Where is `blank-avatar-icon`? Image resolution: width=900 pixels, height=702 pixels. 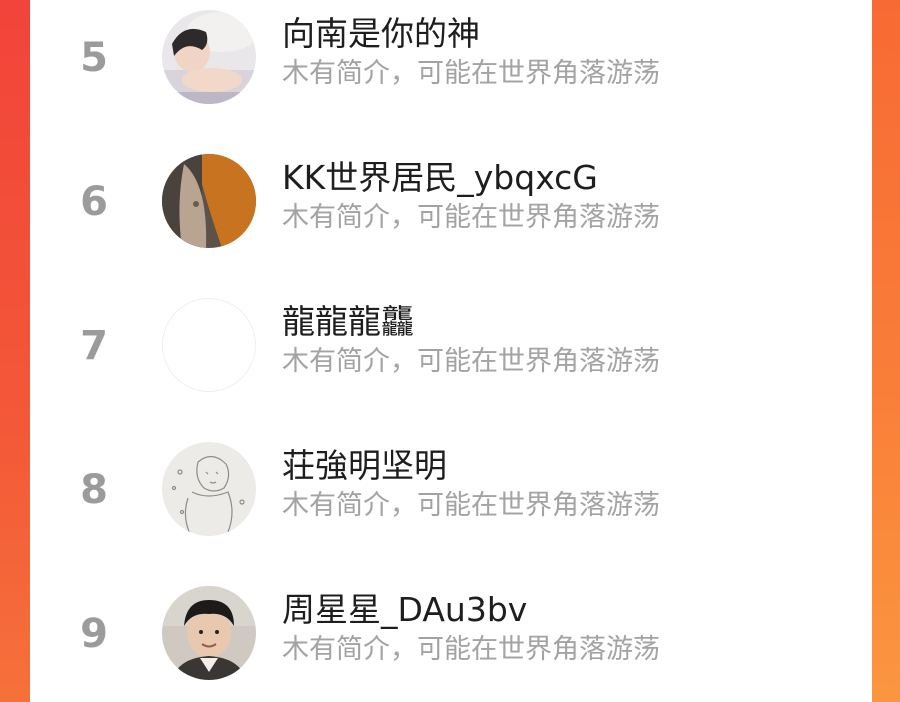 blank-avatar-icon is located at coordinates (209, 345).